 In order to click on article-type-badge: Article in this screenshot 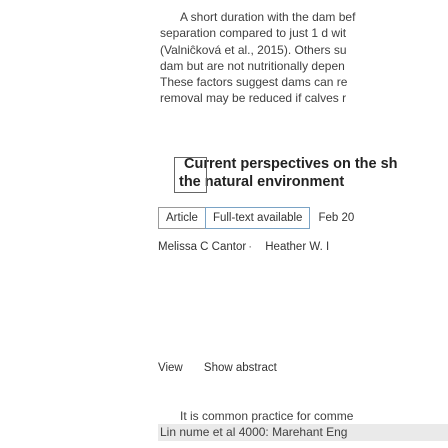, I will do `click(182, 218)`.